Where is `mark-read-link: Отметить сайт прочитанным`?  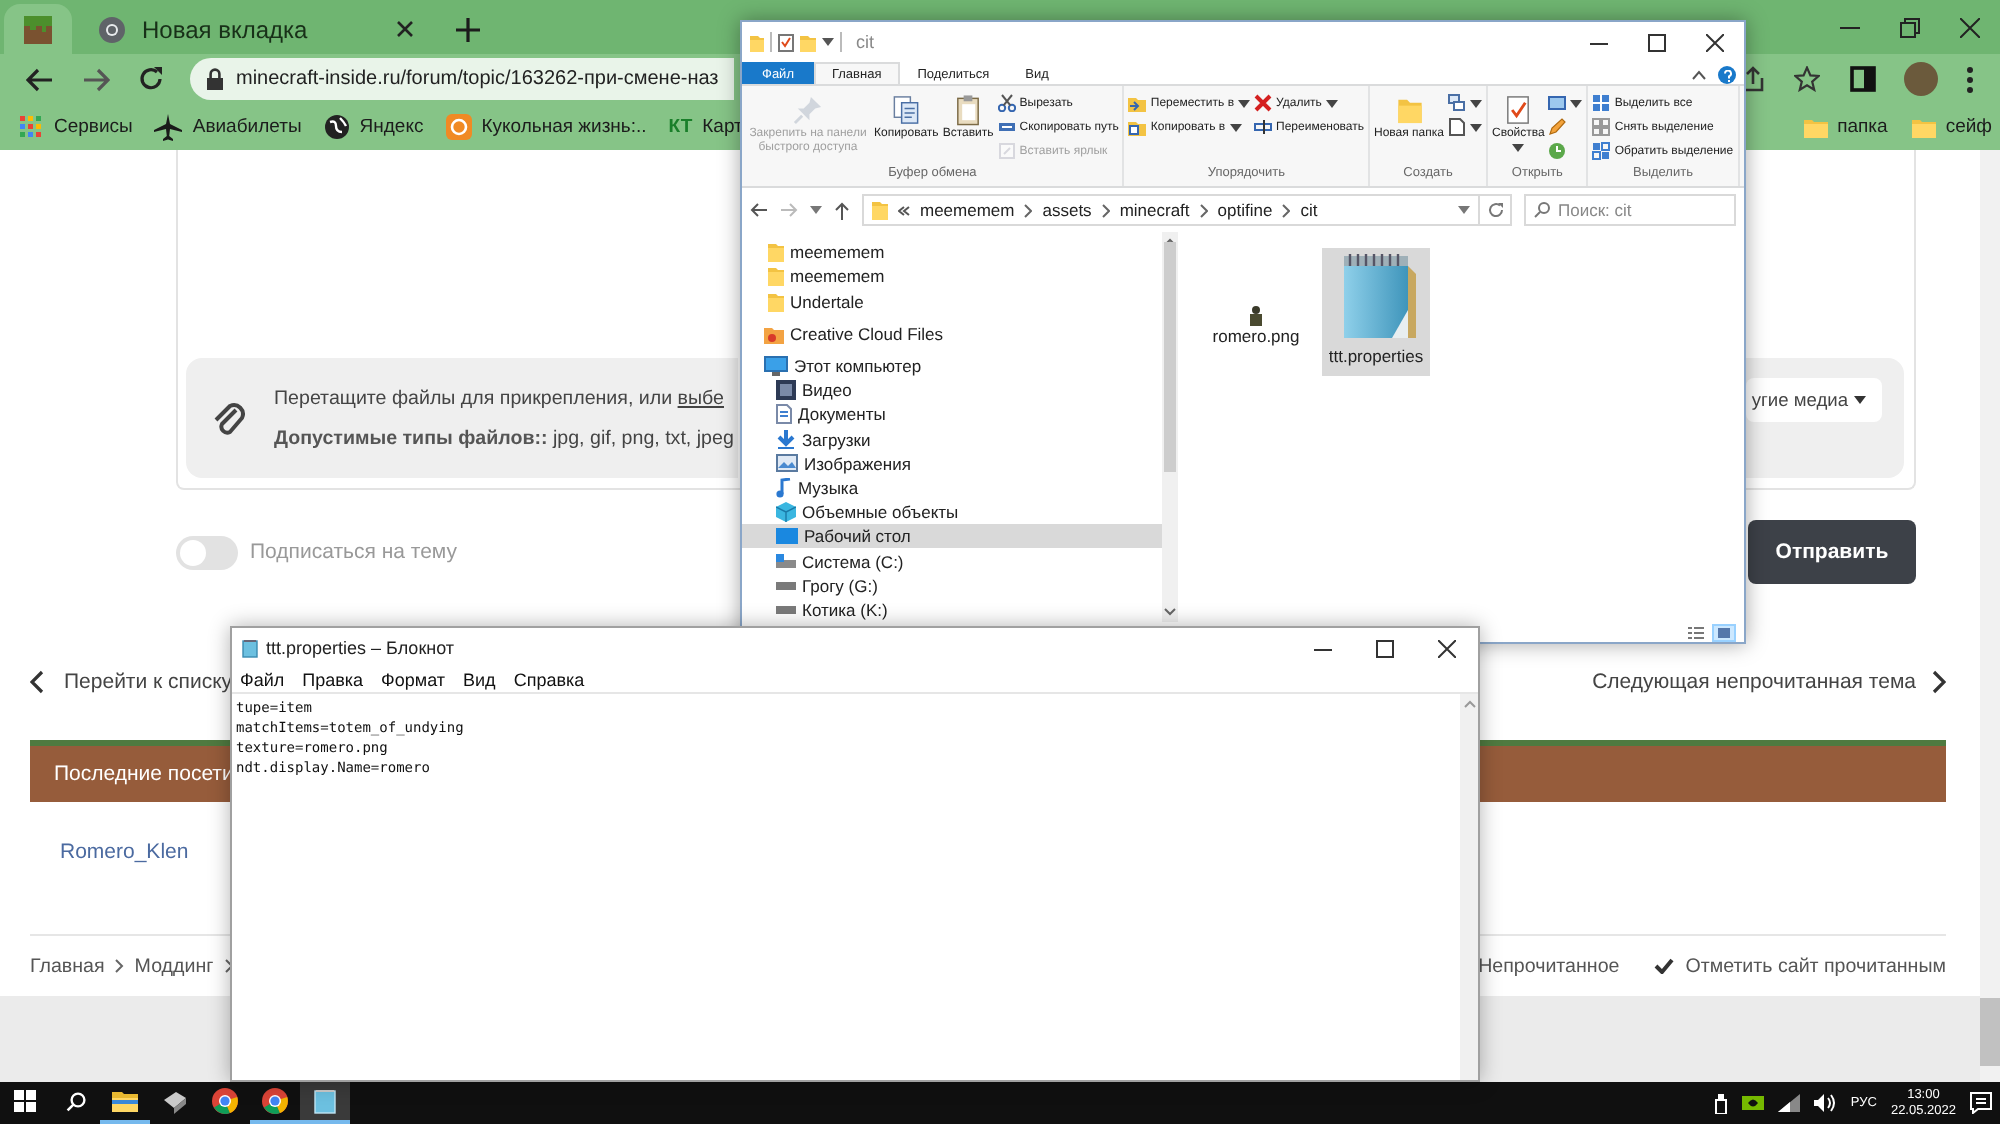
mark-read-link: Отметить сайт прочитанным is located at coordinates (1799, 966).